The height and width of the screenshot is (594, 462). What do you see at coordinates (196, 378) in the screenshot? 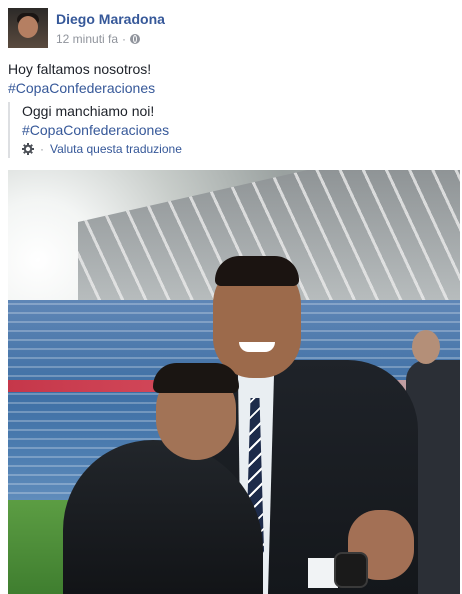
I see `man-left-hair` at bounding box center [196, 378].